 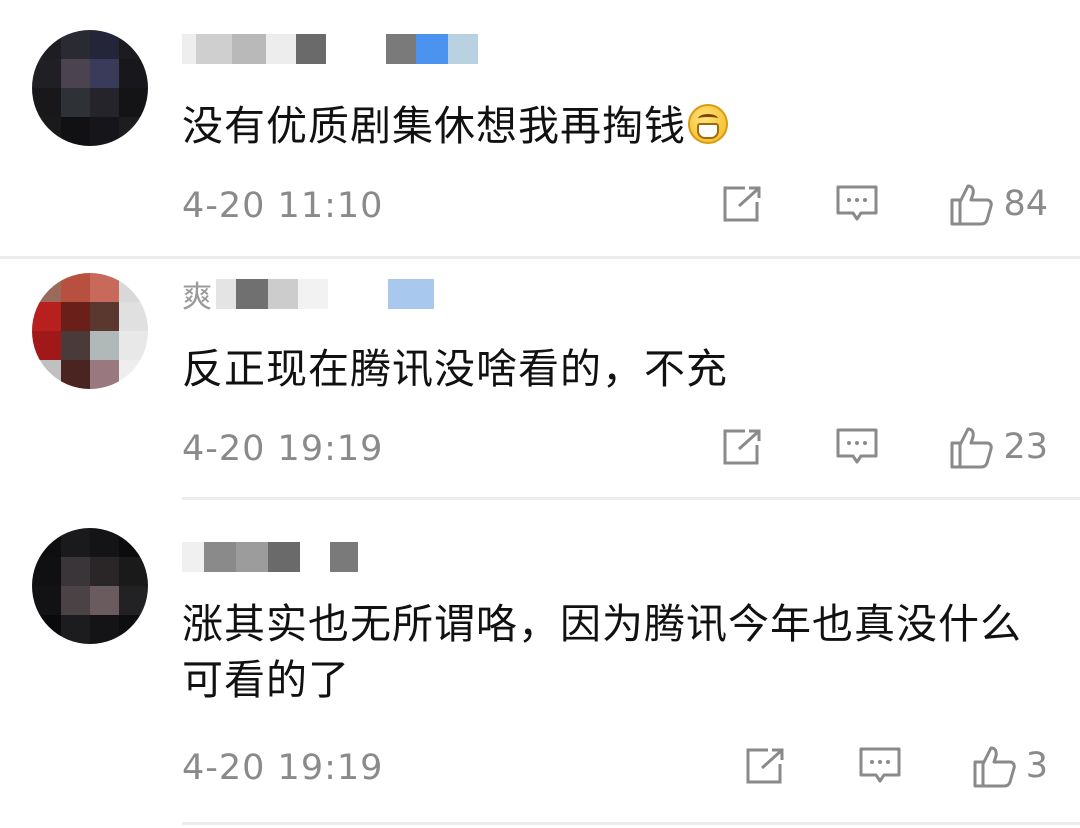 What do you see at coordinates (1025, 447) in the screenshot?
I see `like-count: 23` at bounding box center [1025, 447].